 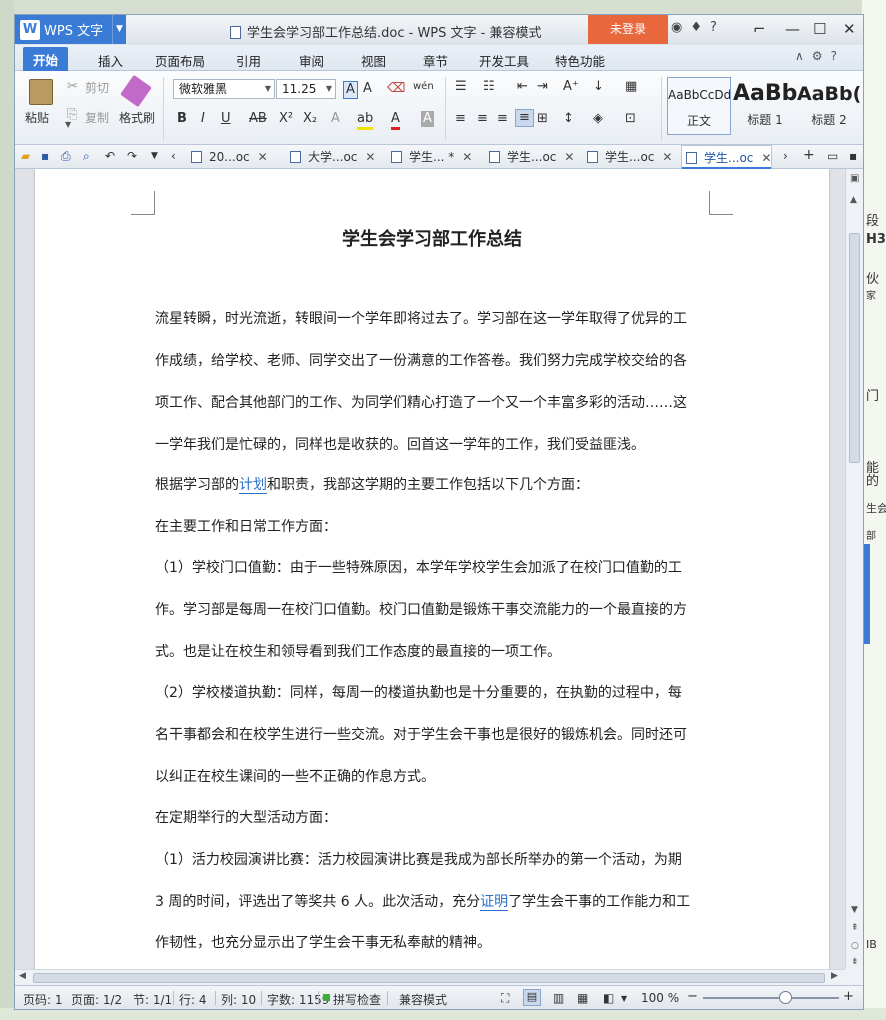 I want to click on decrease-indent-icon: ⇤, so click(x=522, y=87).